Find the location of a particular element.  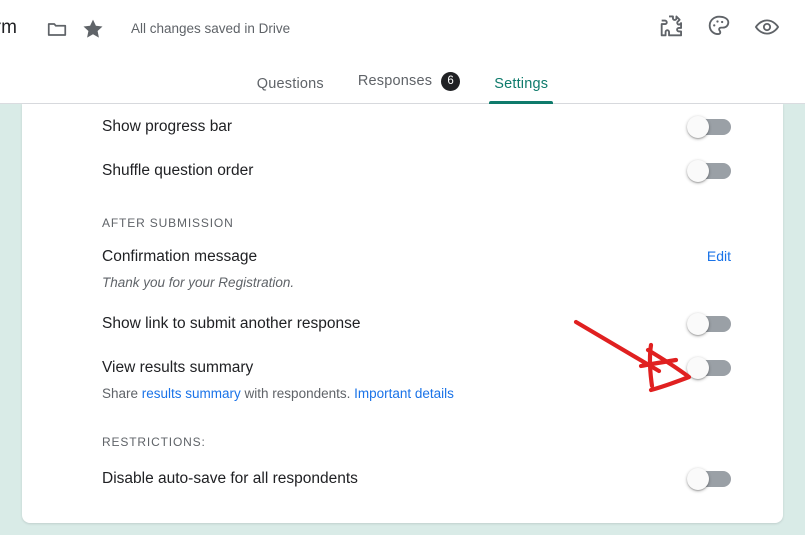

tab-settings: Settings is located at coordinates (521, 90).